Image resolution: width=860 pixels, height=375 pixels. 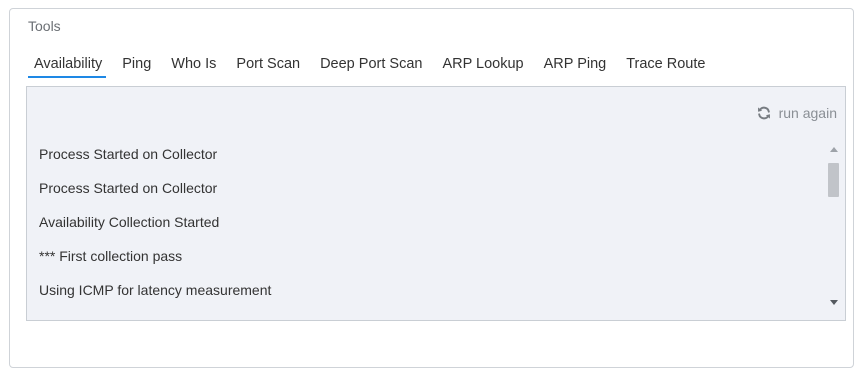 I want to click on tab-availability: Availability, so click(x=69, y=67).